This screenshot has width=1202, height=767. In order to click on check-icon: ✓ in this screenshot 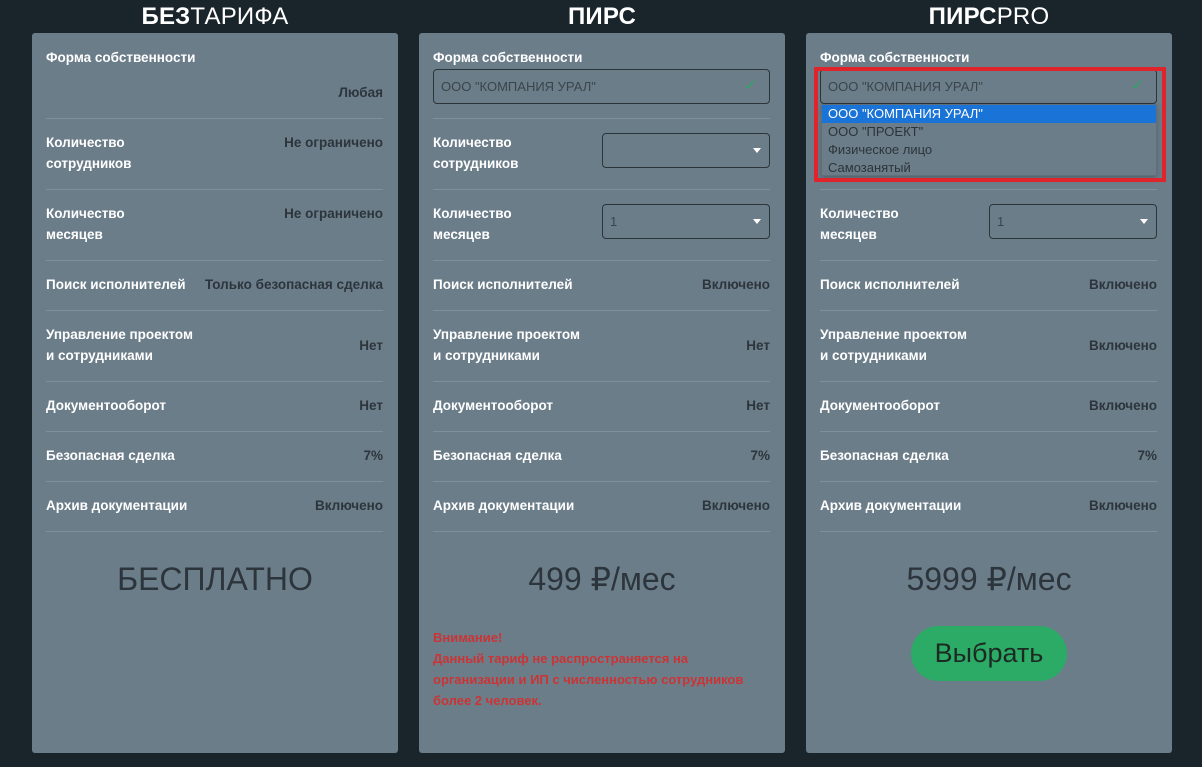, I will do `click(750, 85)`.